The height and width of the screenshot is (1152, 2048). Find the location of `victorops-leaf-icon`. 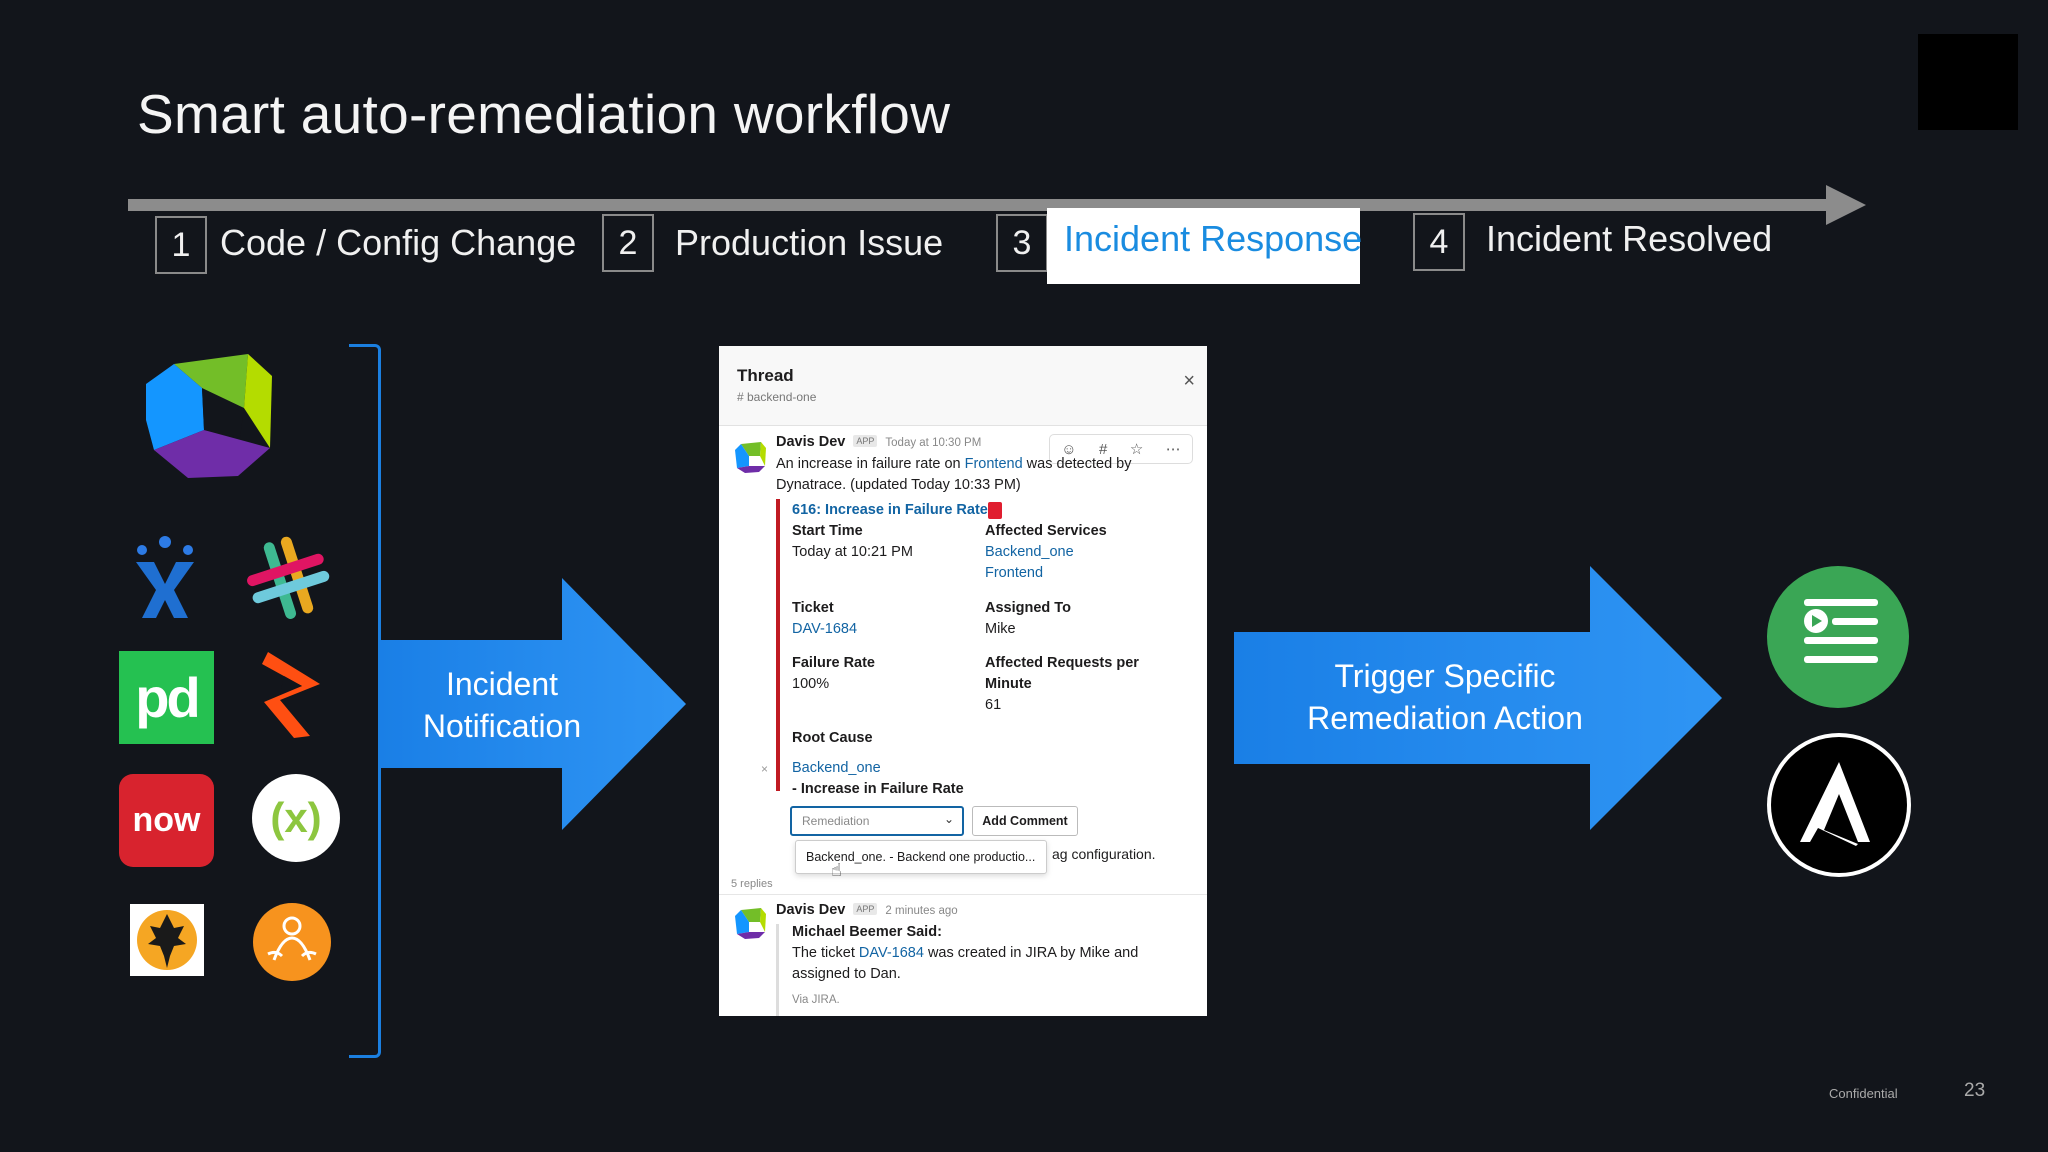

victorops-leaf-icon is located at coordinates (167, 940).